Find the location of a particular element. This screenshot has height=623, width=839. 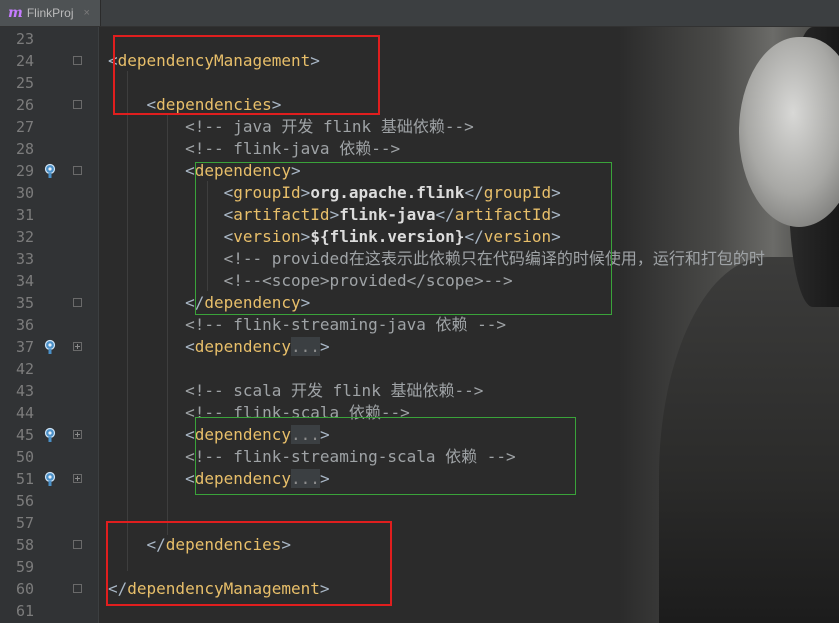

line-number: 51 is located at coordinates (24, 479).